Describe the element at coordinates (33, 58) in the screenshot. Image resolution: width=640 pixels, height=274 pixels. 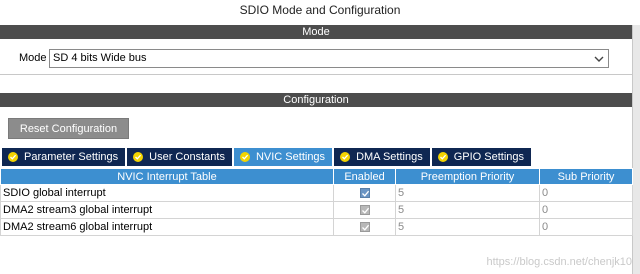
I see `mode-label: Mode` at that location.